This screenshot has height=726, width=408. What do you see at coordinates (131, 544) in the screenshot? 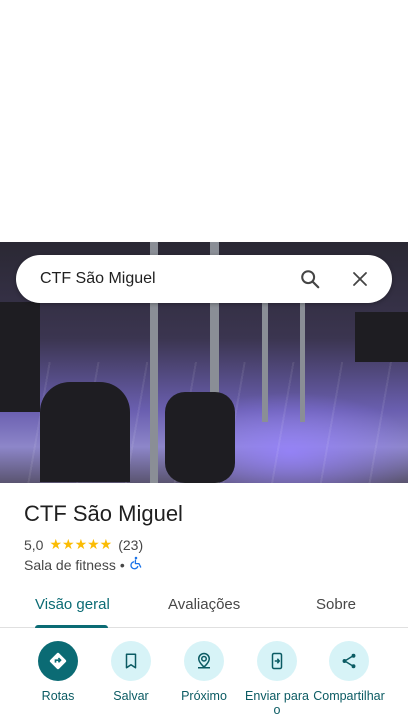
I see `review-count: (23)` at bounding box center [131, 544].